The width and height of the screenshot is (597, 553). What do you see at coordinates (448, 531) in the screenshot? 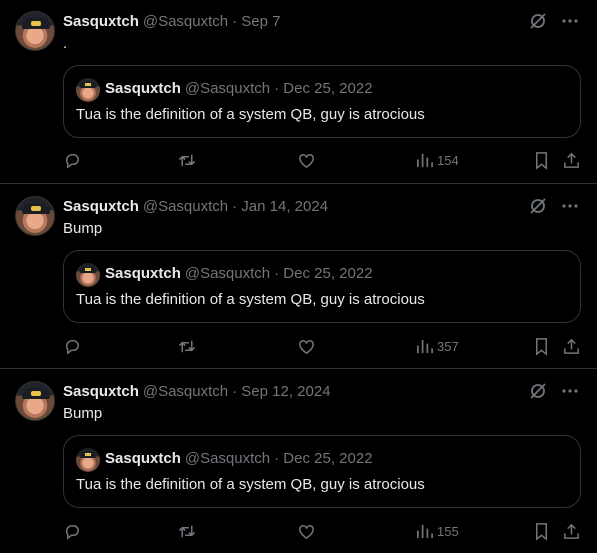
I see `views-count: 155` at bounding box center [448, 531].